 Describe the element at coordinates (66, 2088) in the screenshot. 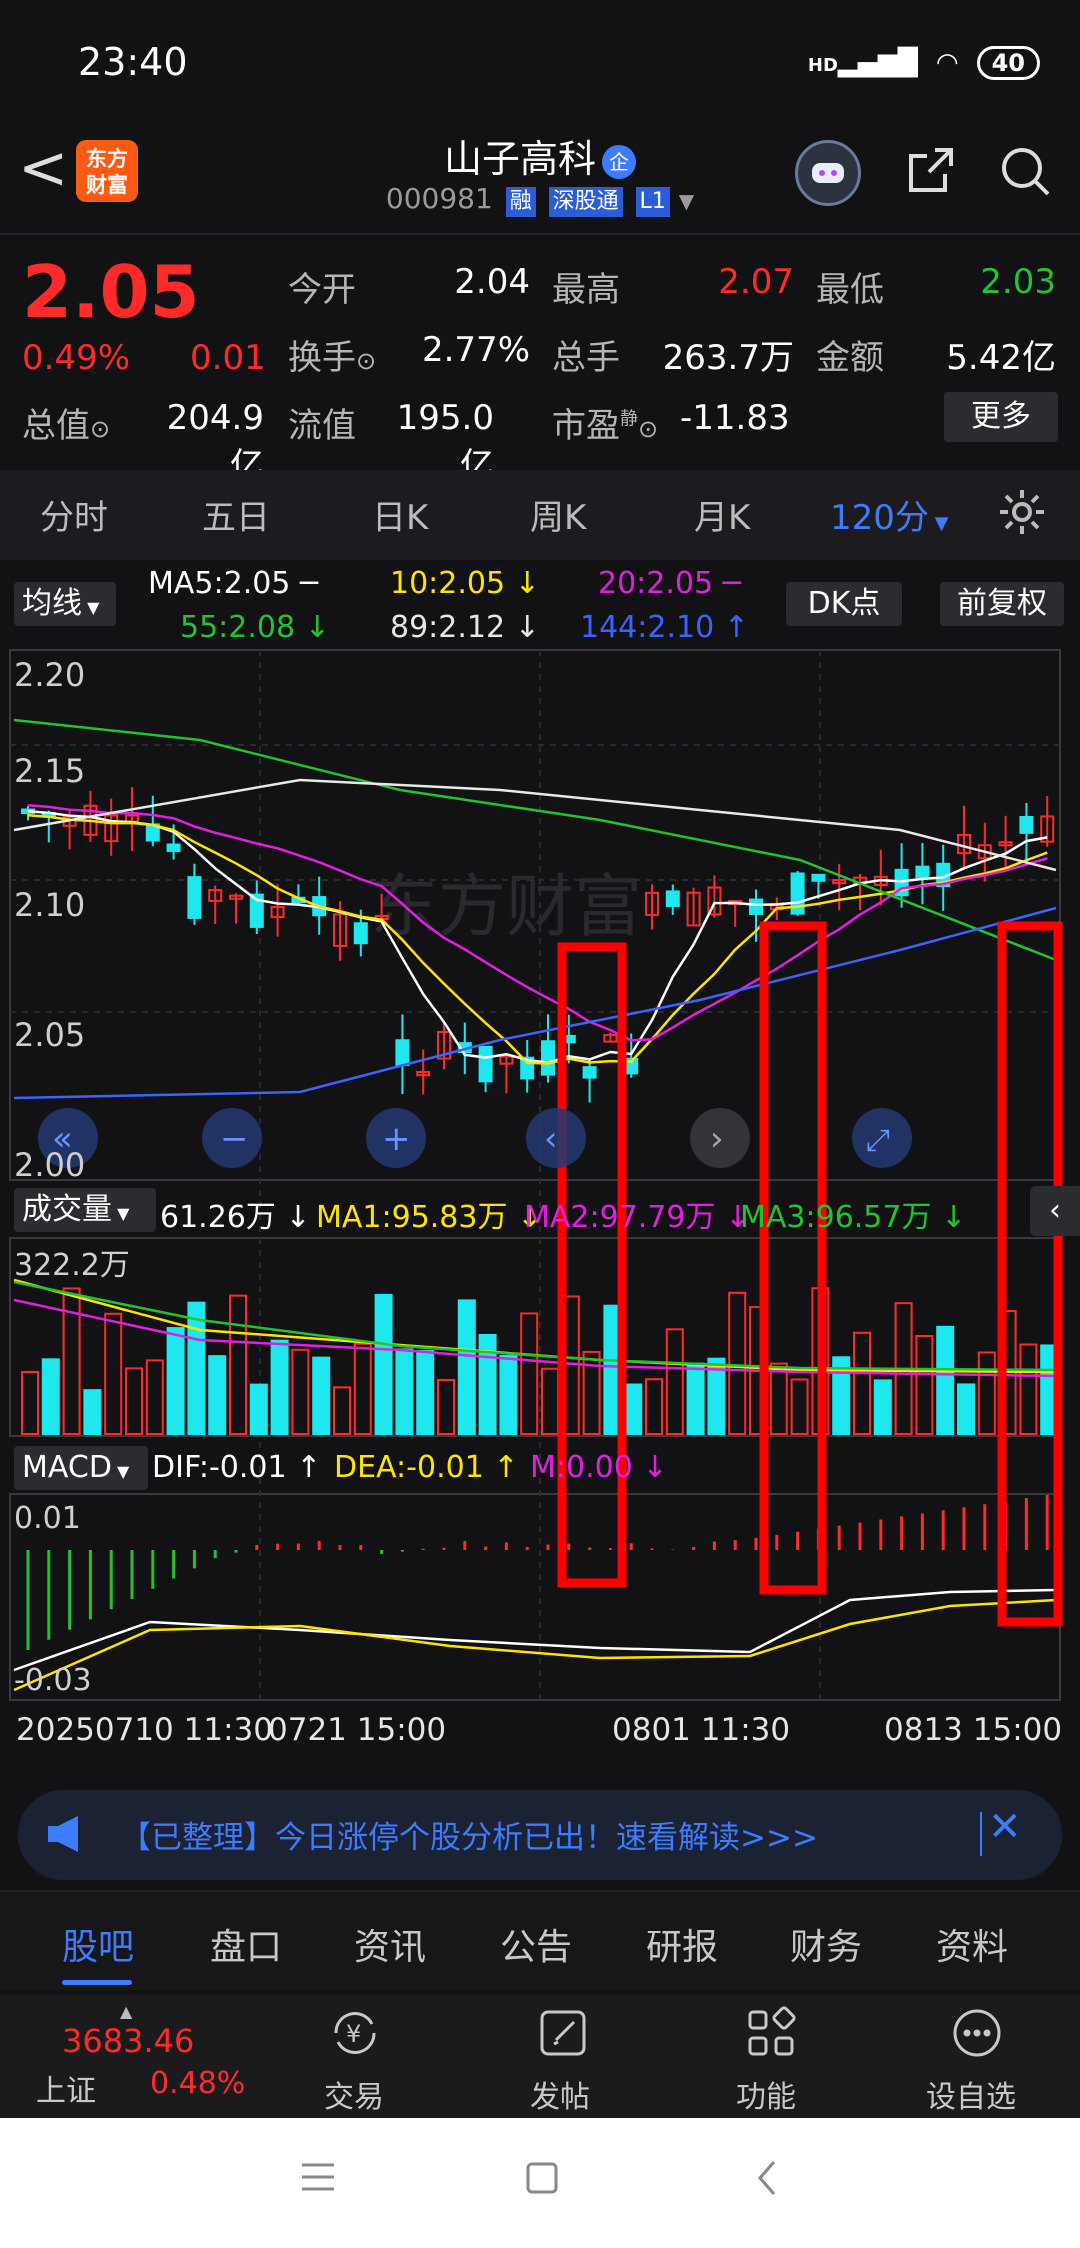

I see `index-name: 上证` at that location.